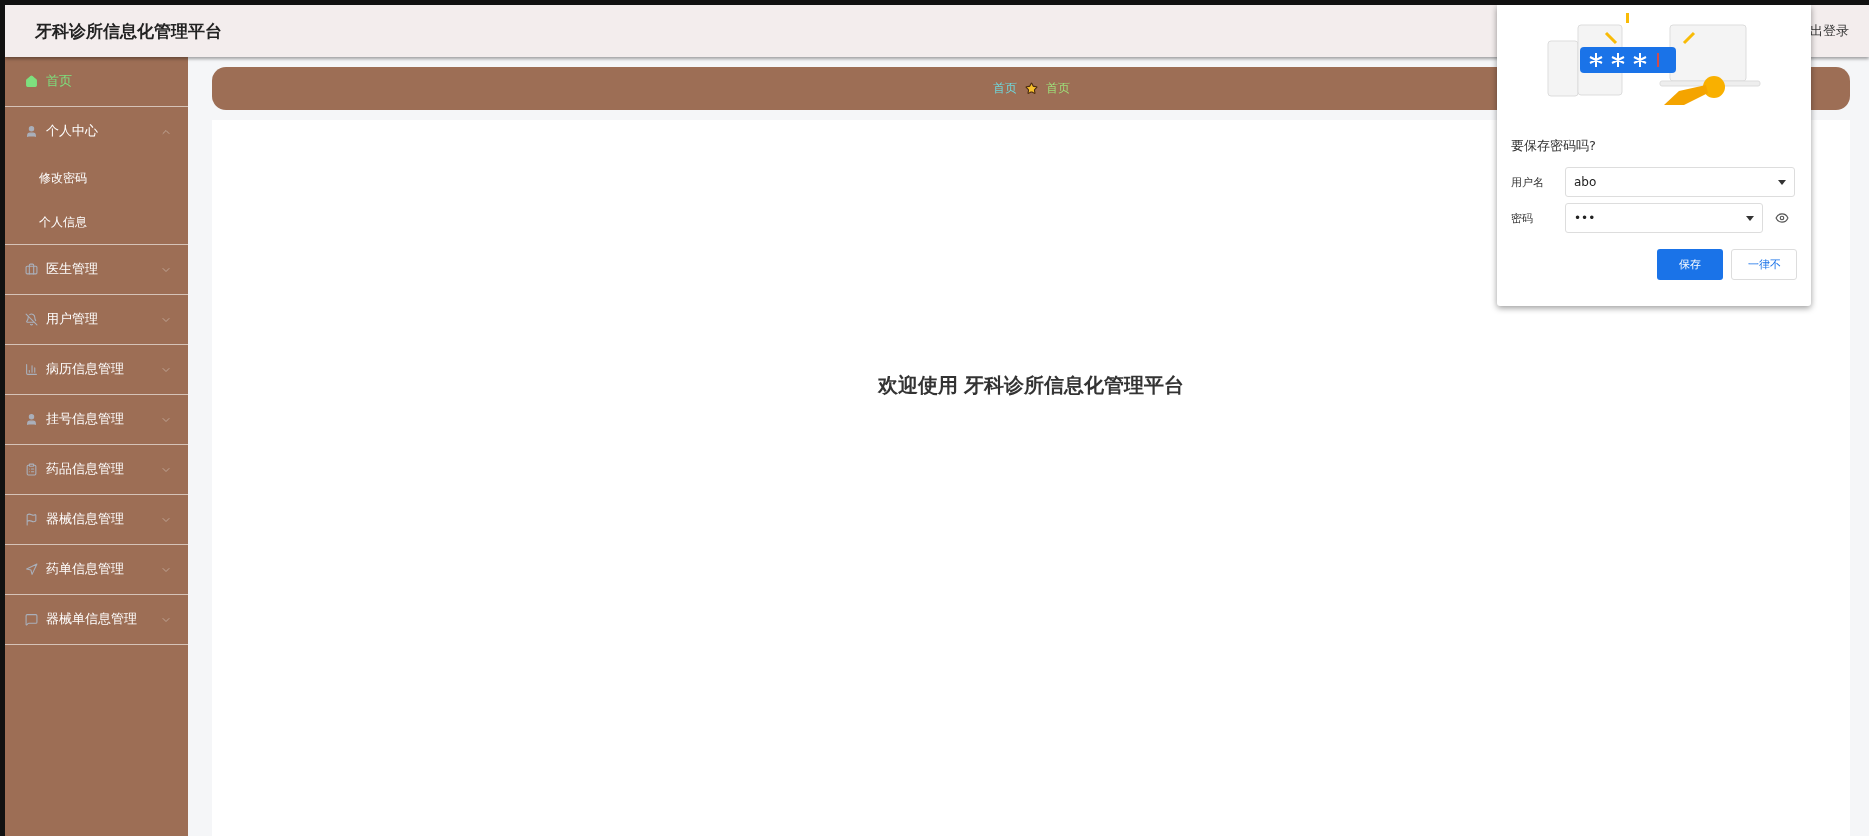 This screenshot has width=1869, height=836. I want to click on password-field: •••, so click(1664, 218).